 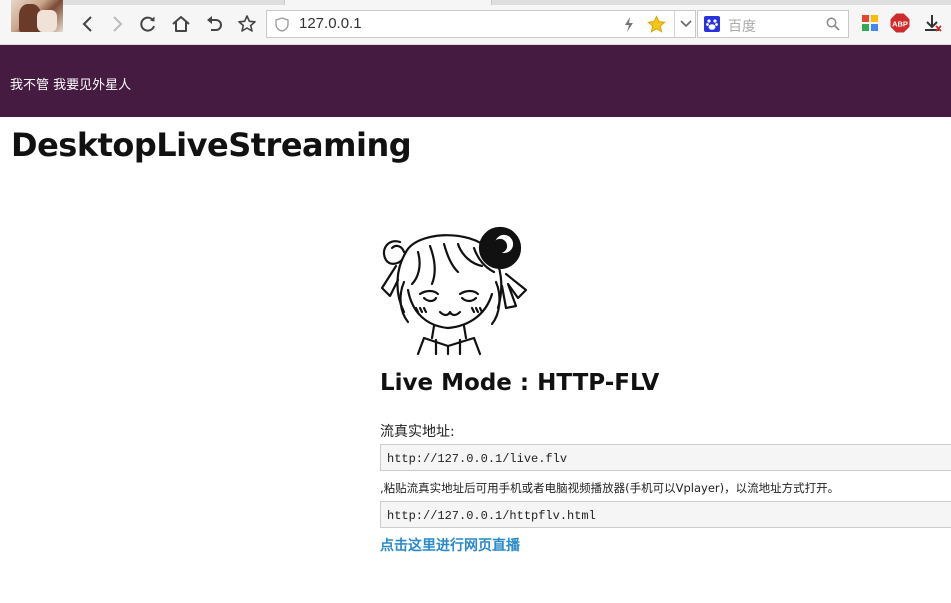 I want to click on back-button, so click(x=88, y=24).